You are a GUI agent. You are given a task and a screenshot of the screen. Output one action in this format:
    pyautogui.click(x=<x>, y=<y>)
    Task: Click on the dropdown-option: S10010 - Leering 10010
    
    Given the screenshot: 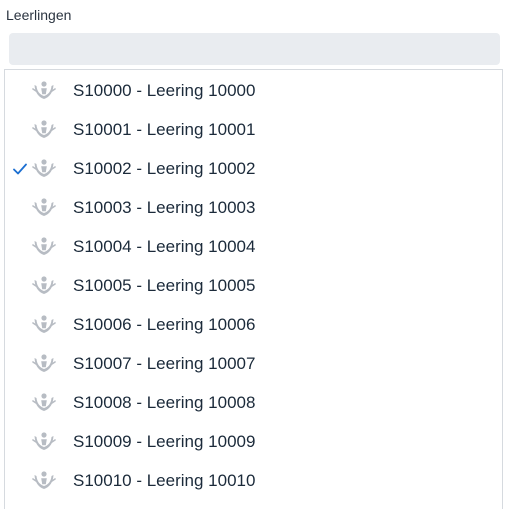 What is the action you would take?
    pyautogui.click(x=253, y=480)
    